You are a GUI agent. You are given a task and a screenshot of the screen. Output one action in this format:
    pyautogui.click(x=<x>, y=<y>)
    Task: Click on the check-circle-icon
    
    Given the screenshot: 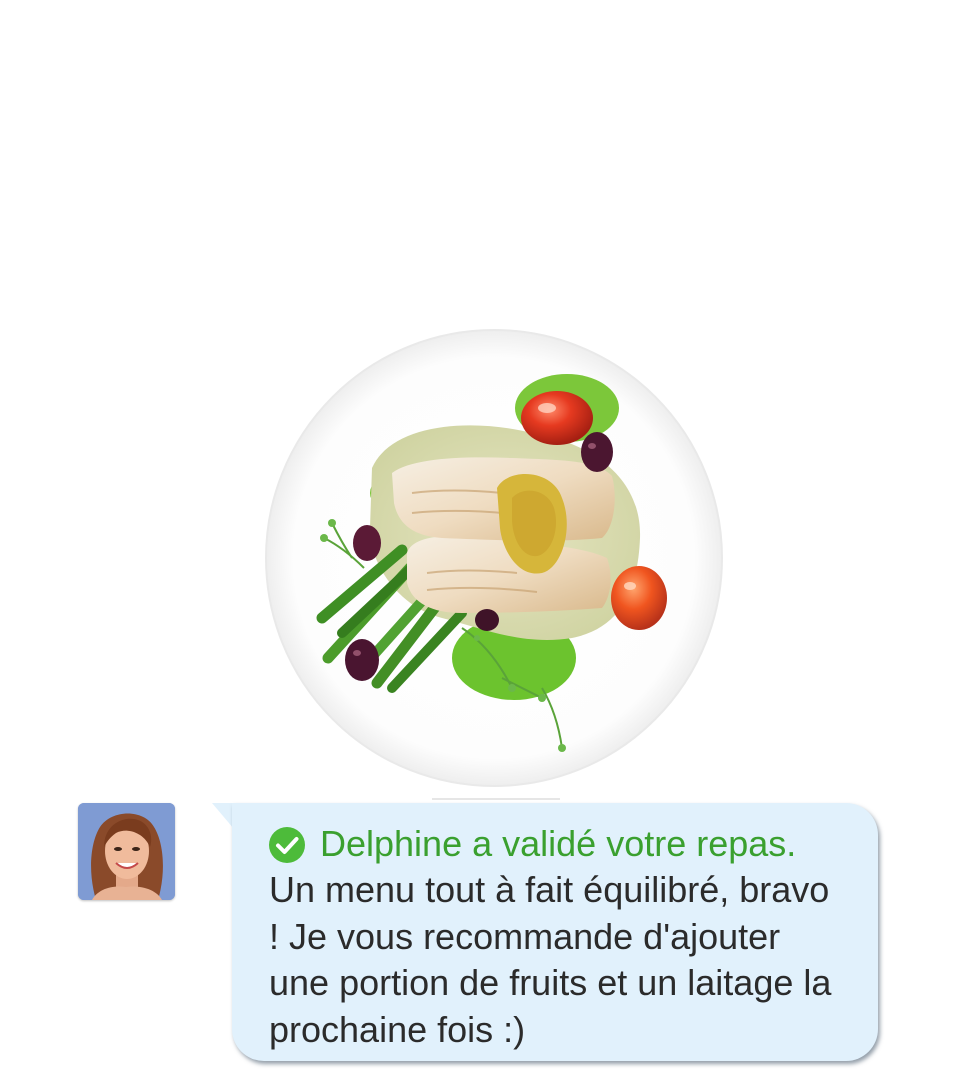 What is the action you would take?
    pyautogui.click(x=287, y=845)
    